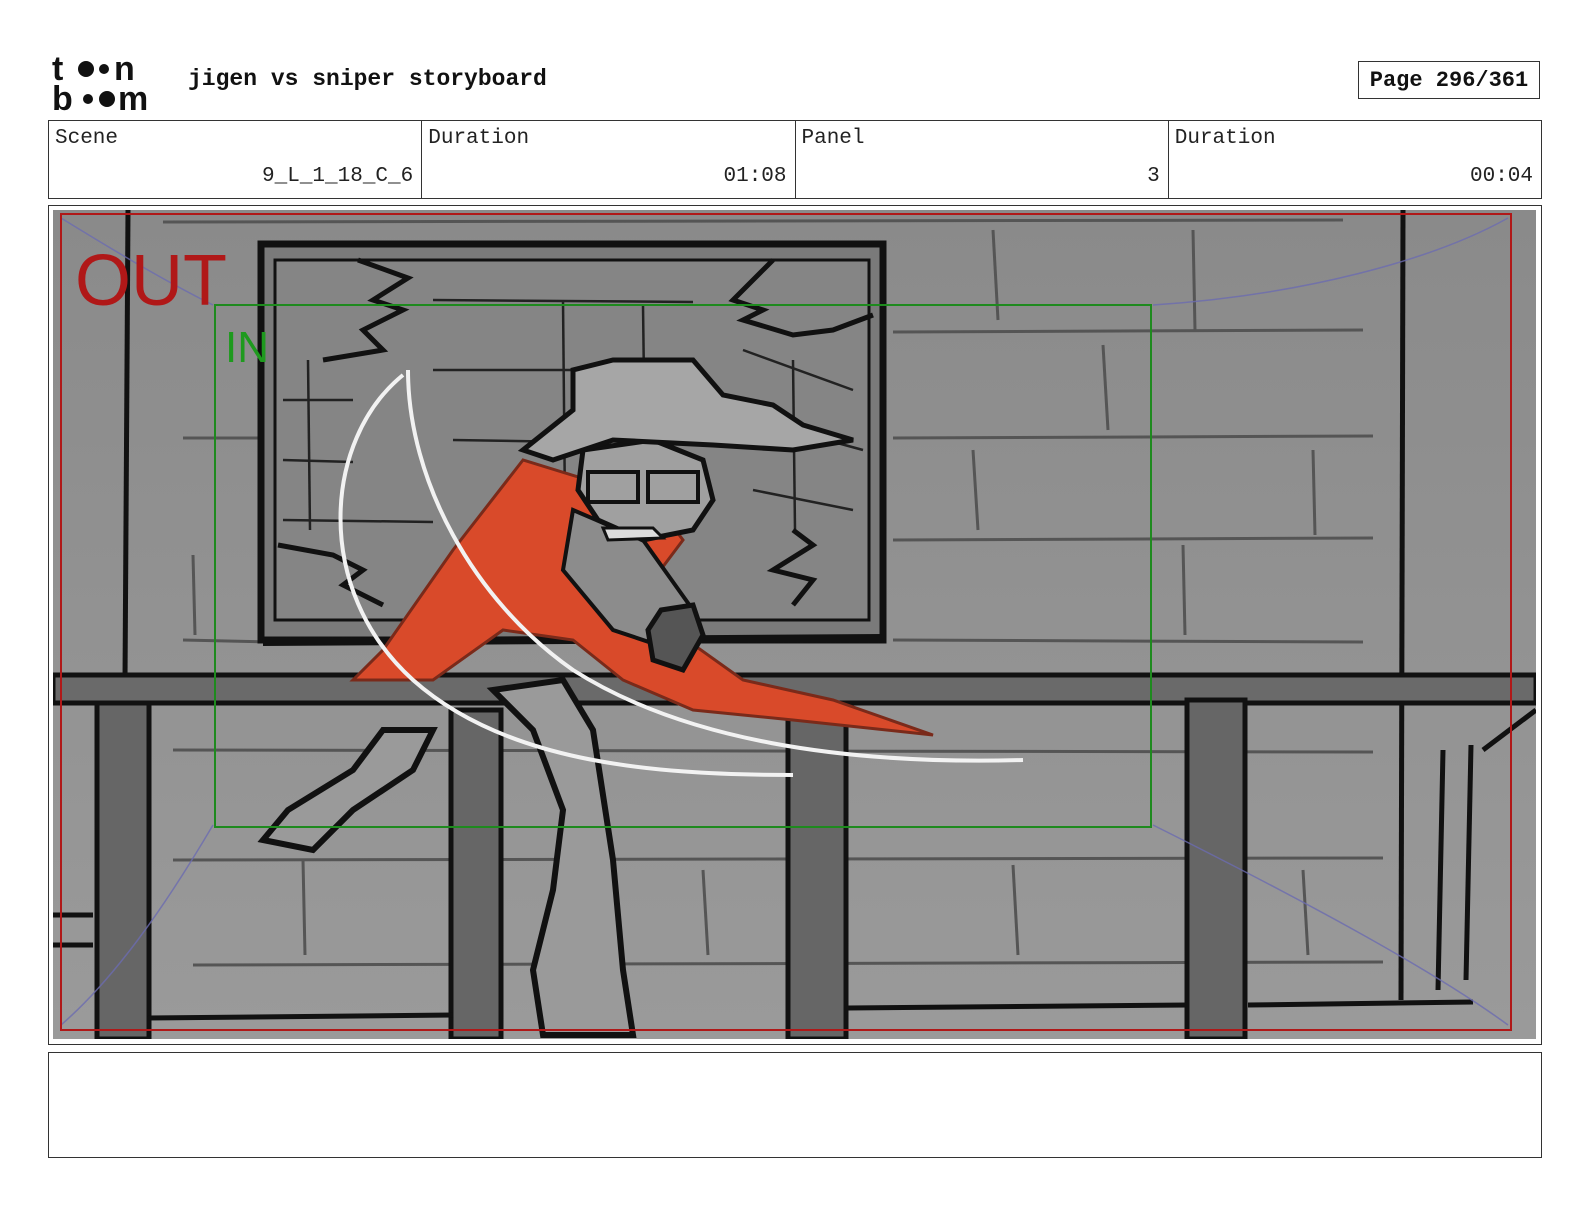 The height and width of the screenshot is (1224, 1584). Describe the element at coordinates (133, 97) in the screenshot. I see `svg-text: m` at that location.